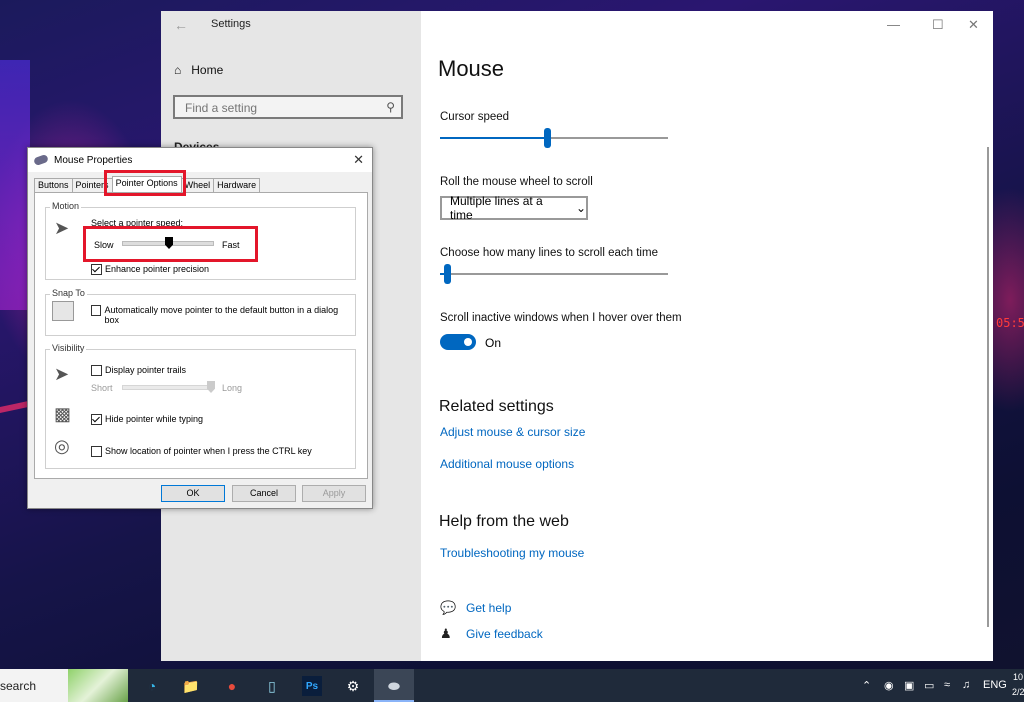  What do you see at coordinates (64, 685) in the screenshot?
I see `taskbar-search: search` at bounding box center [64, 685].